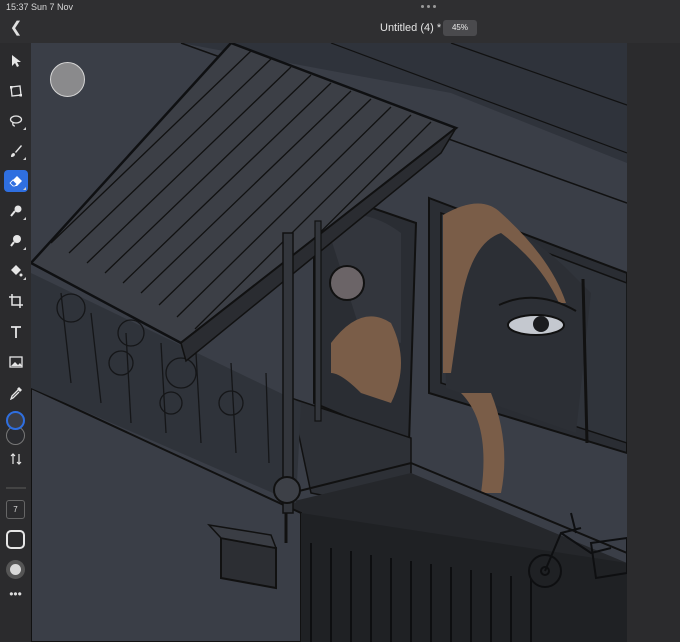  I want to click on back-chevron-icon: ❮, so click(16, 28).